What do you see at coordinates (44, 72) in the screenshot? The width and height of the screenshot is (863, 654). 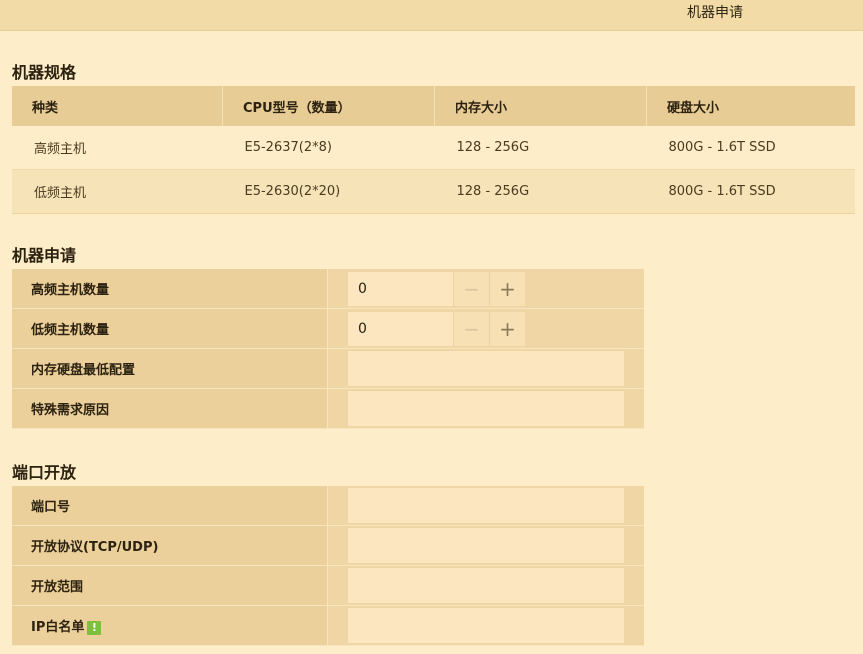 I see `spec-section-title: 机器规格` at bounding box center [44, 72].